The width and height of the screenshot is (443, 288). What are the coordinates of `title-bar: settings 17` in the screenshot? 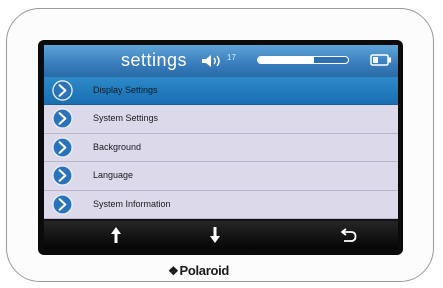 It's located at (221, 61).